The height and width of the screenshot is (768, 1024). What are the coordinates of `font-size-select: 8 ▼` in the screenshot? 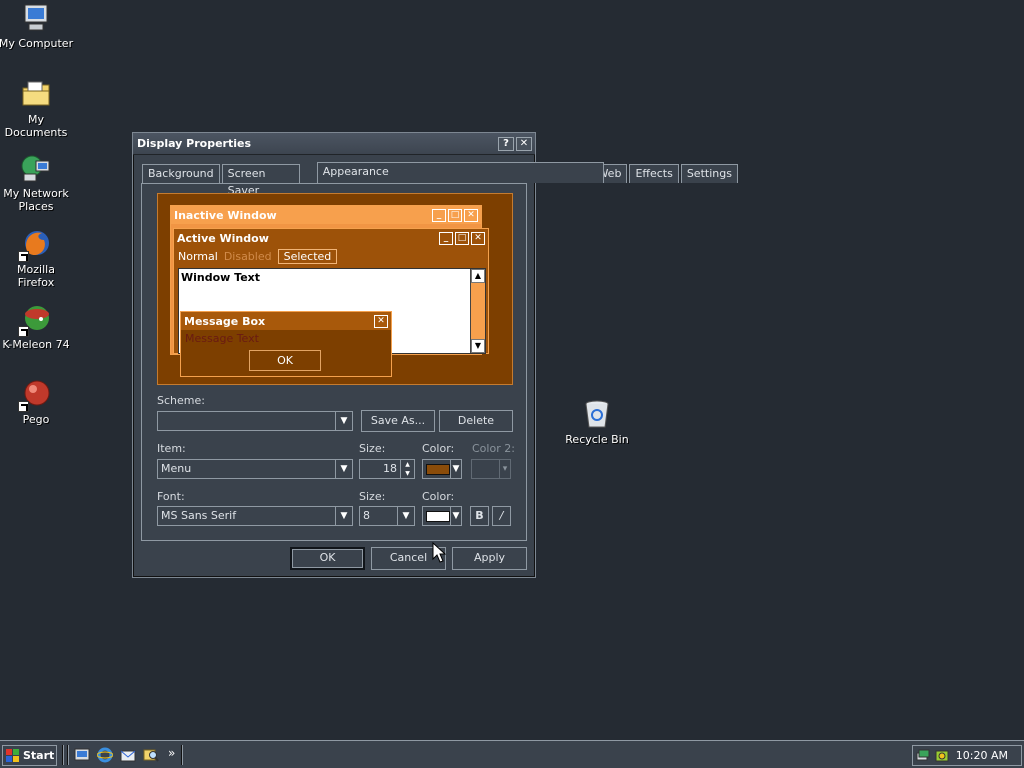 It's located at (387, 516).